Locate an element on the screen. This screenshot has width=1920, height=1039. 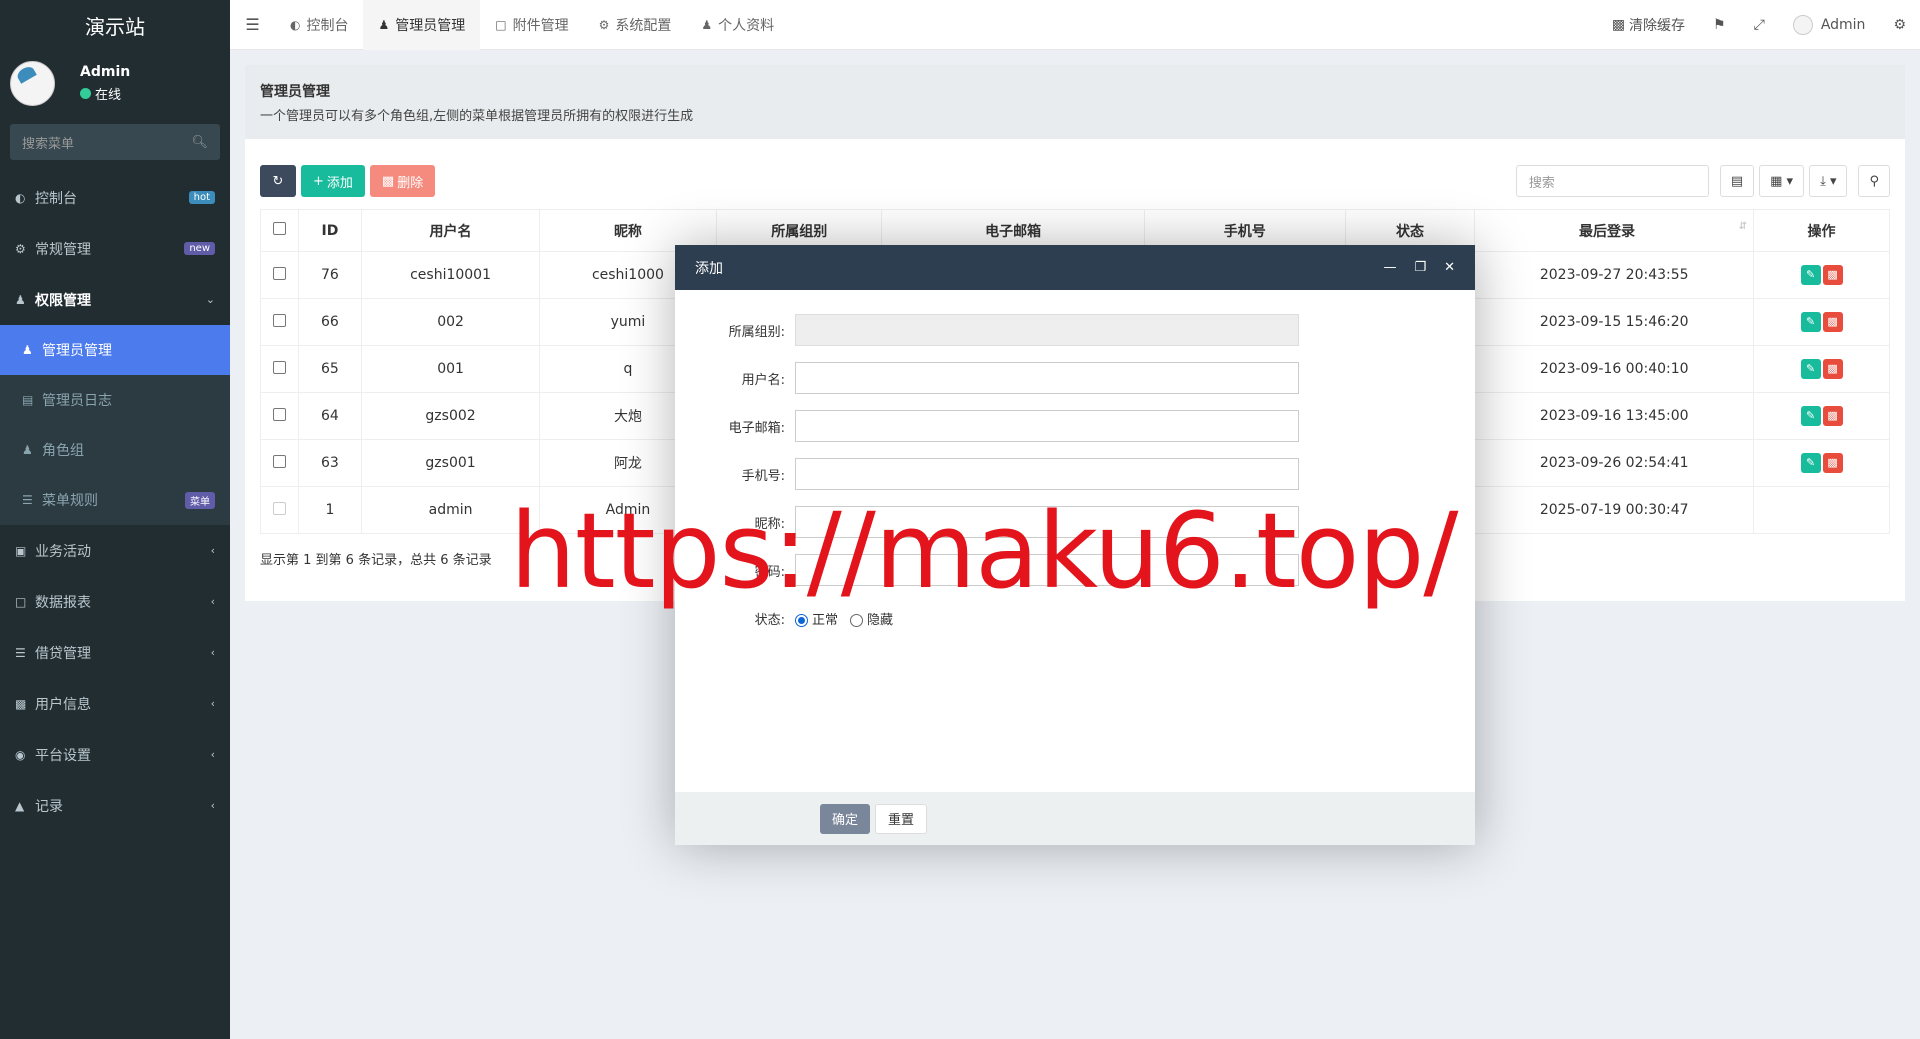
chevron-left-icon: ‹ is located at coordinates (212, 703).